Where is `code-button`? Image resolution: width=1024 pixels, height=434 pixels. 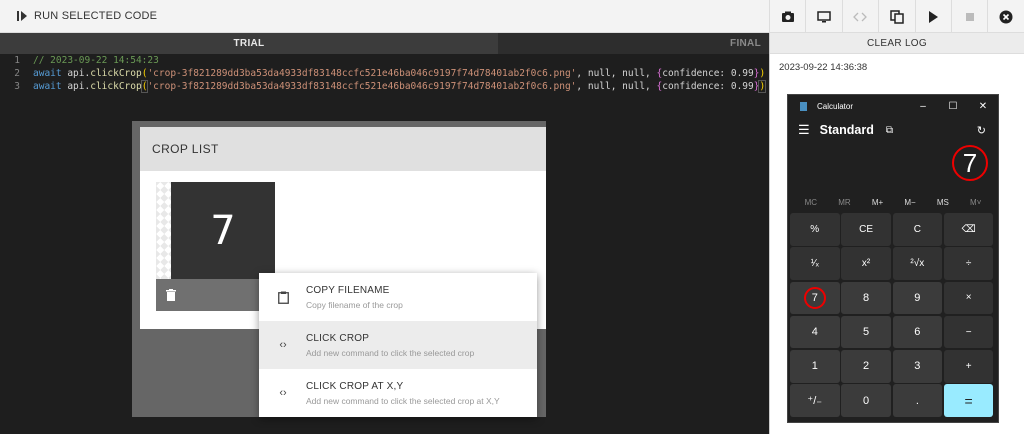
code-button is located at coordinates (859, 16).